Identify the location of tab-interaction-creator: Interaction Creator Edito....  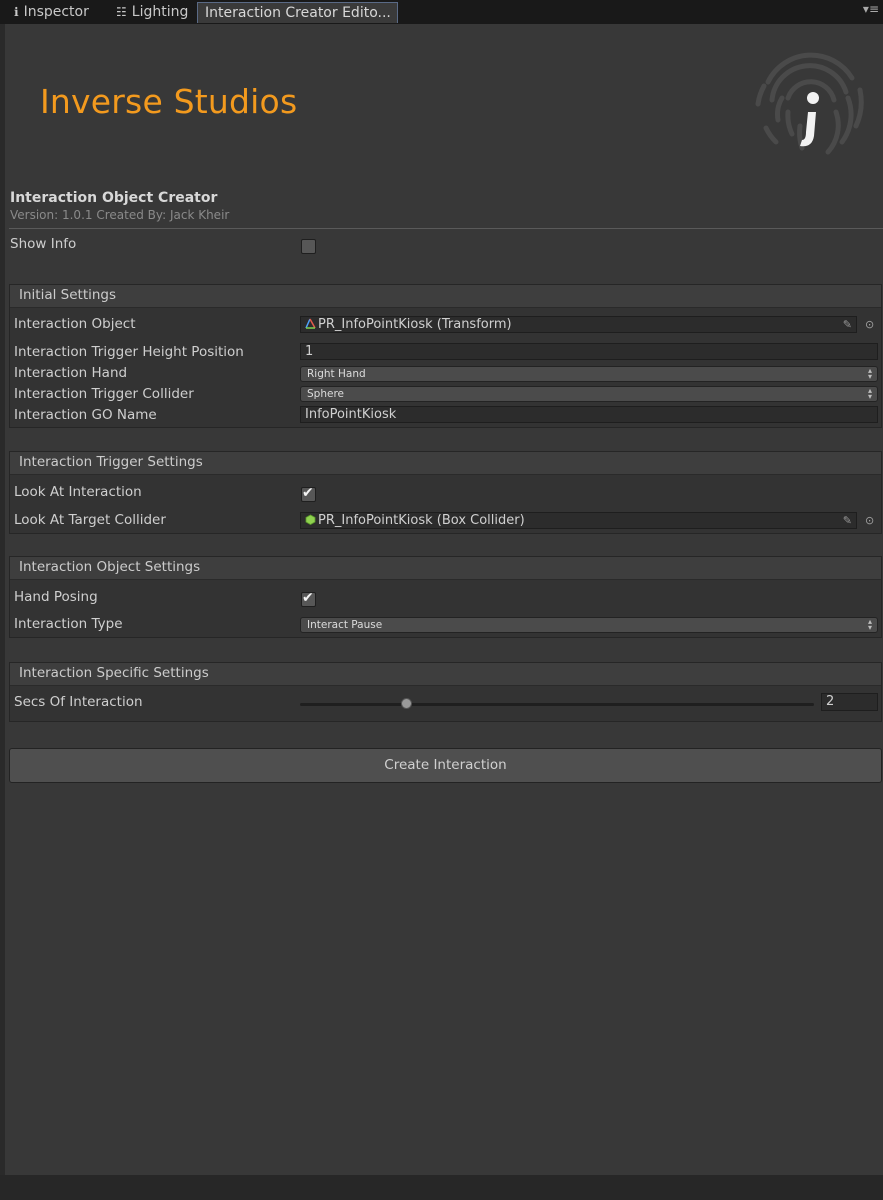
(297, 12).